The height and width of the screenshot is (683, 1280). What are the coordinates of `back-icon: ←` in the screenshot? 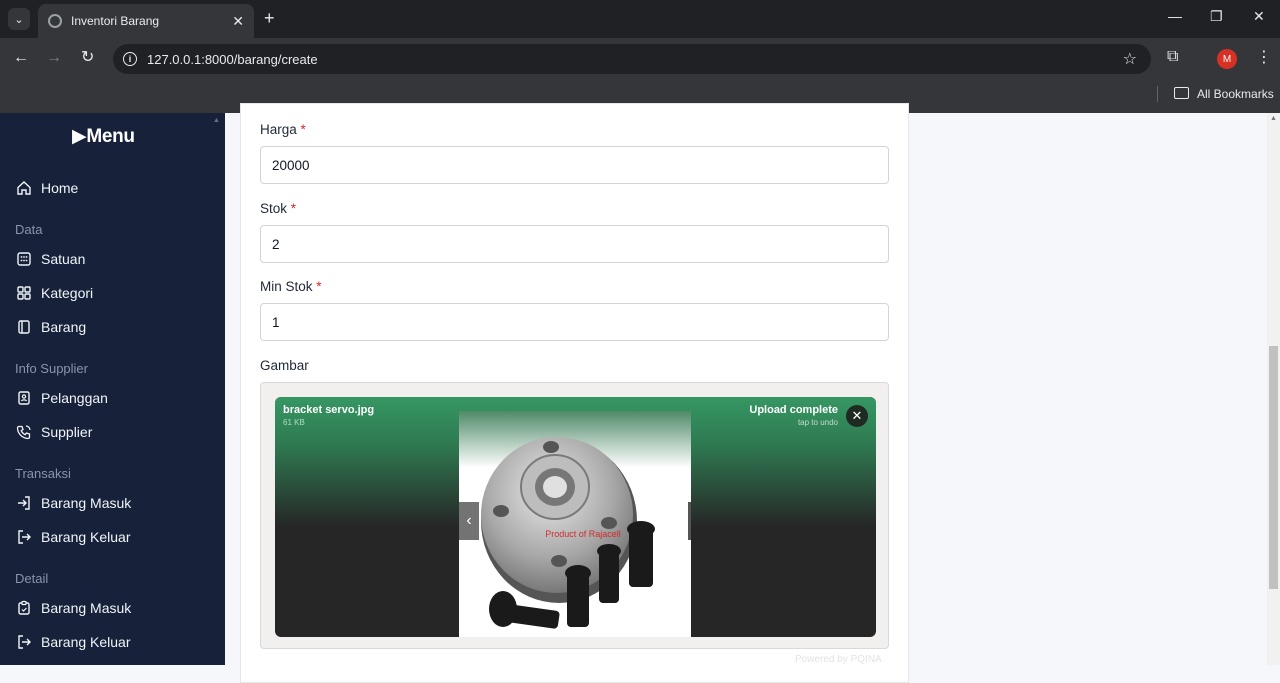 It's located at (21, 58).